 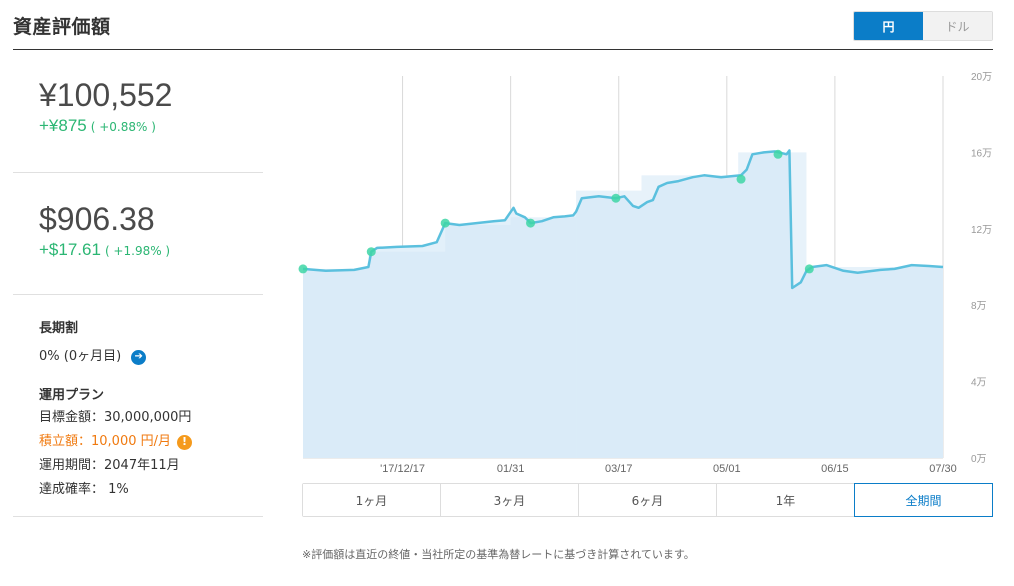 I want to click on x-tick-label: 01/31, so click(x=511, y=469).